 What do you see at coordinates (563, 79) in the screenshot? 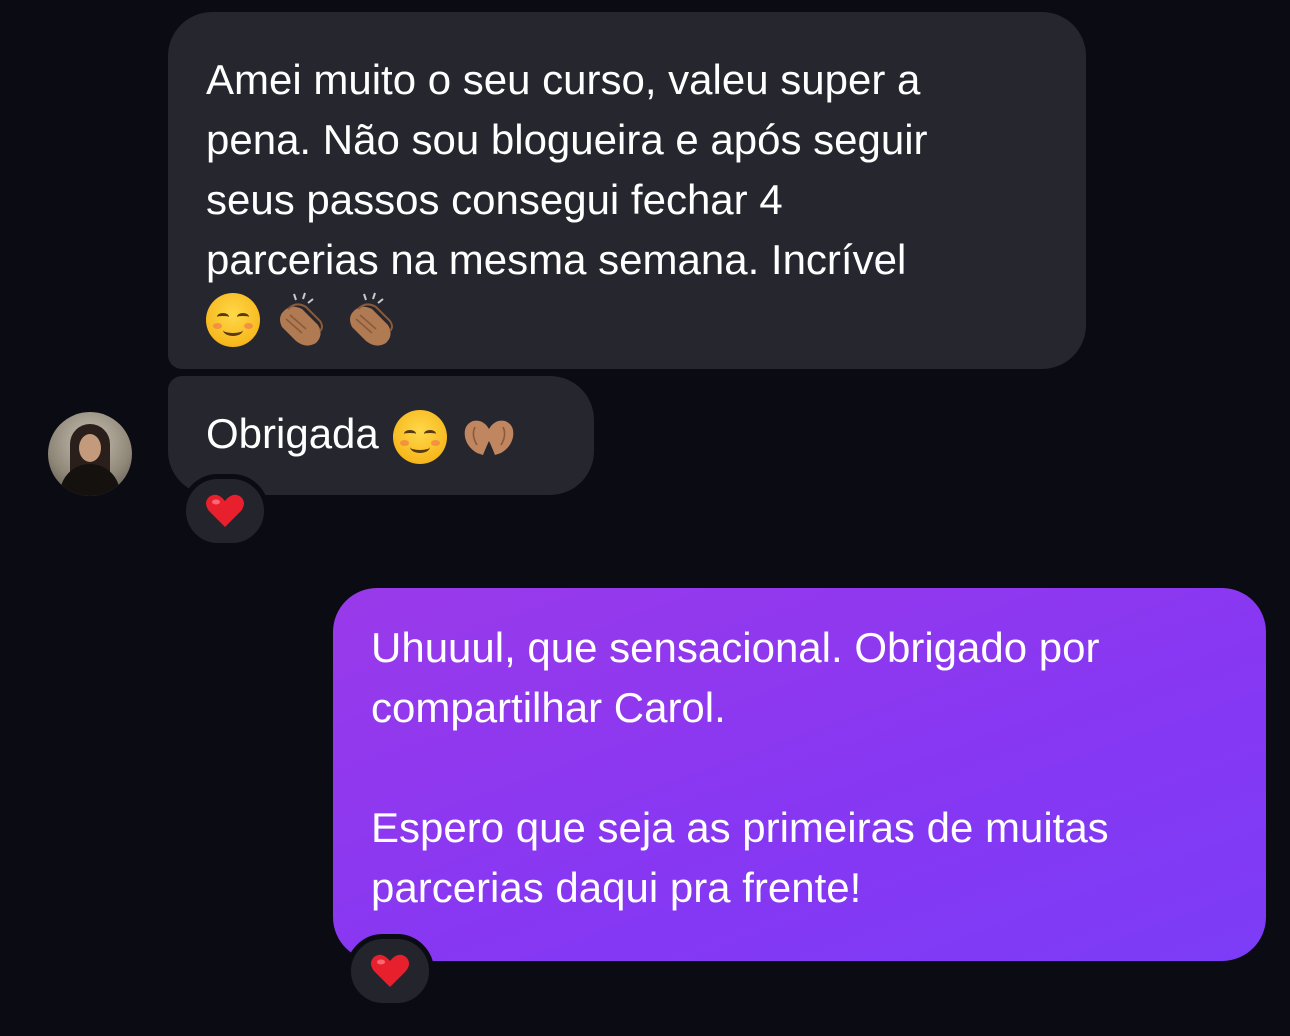
I see `message-text-line: Amei muito o seu curso, valeu super a` at bounding box center [563, 79].